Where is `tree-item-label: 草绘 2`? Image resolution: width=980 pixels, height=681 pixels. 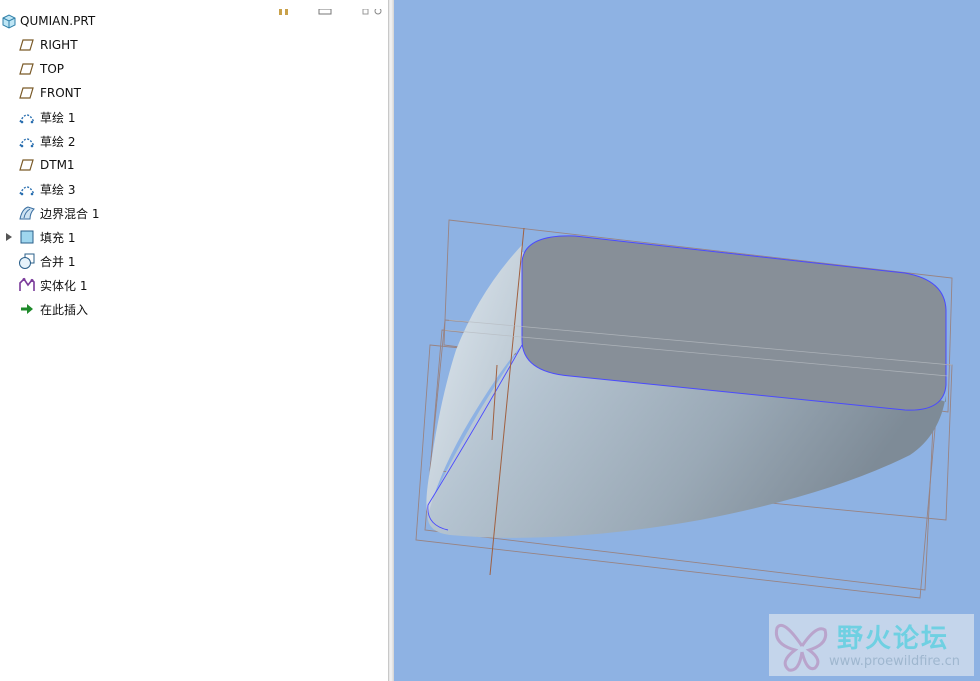
tree-item-label: 草绘 2 is located at coordinates (58, 141).